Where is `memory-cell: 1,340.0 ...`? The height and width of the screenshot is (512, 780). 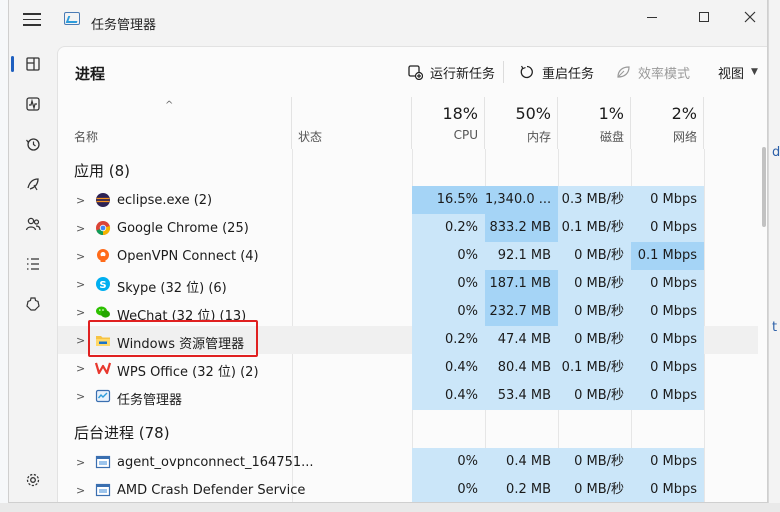
memory-cell: 1,340.0 ... is located at coordinates (521, 200).